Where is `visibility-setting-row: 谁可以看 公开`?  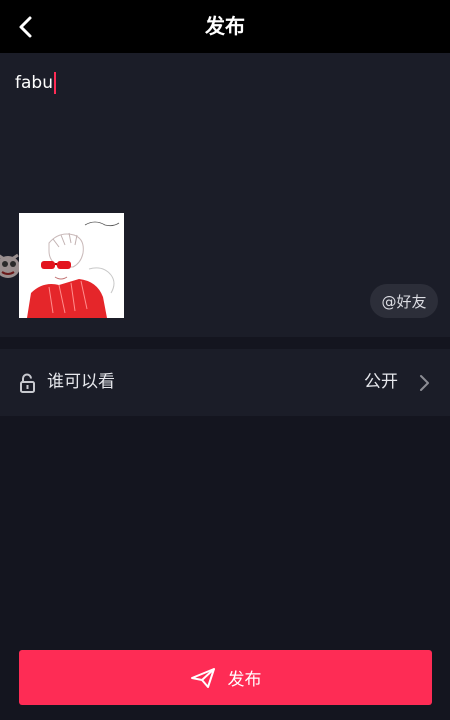
visibility-setting-row: 谁可以看 公开 is located at coordinates (225, 382).